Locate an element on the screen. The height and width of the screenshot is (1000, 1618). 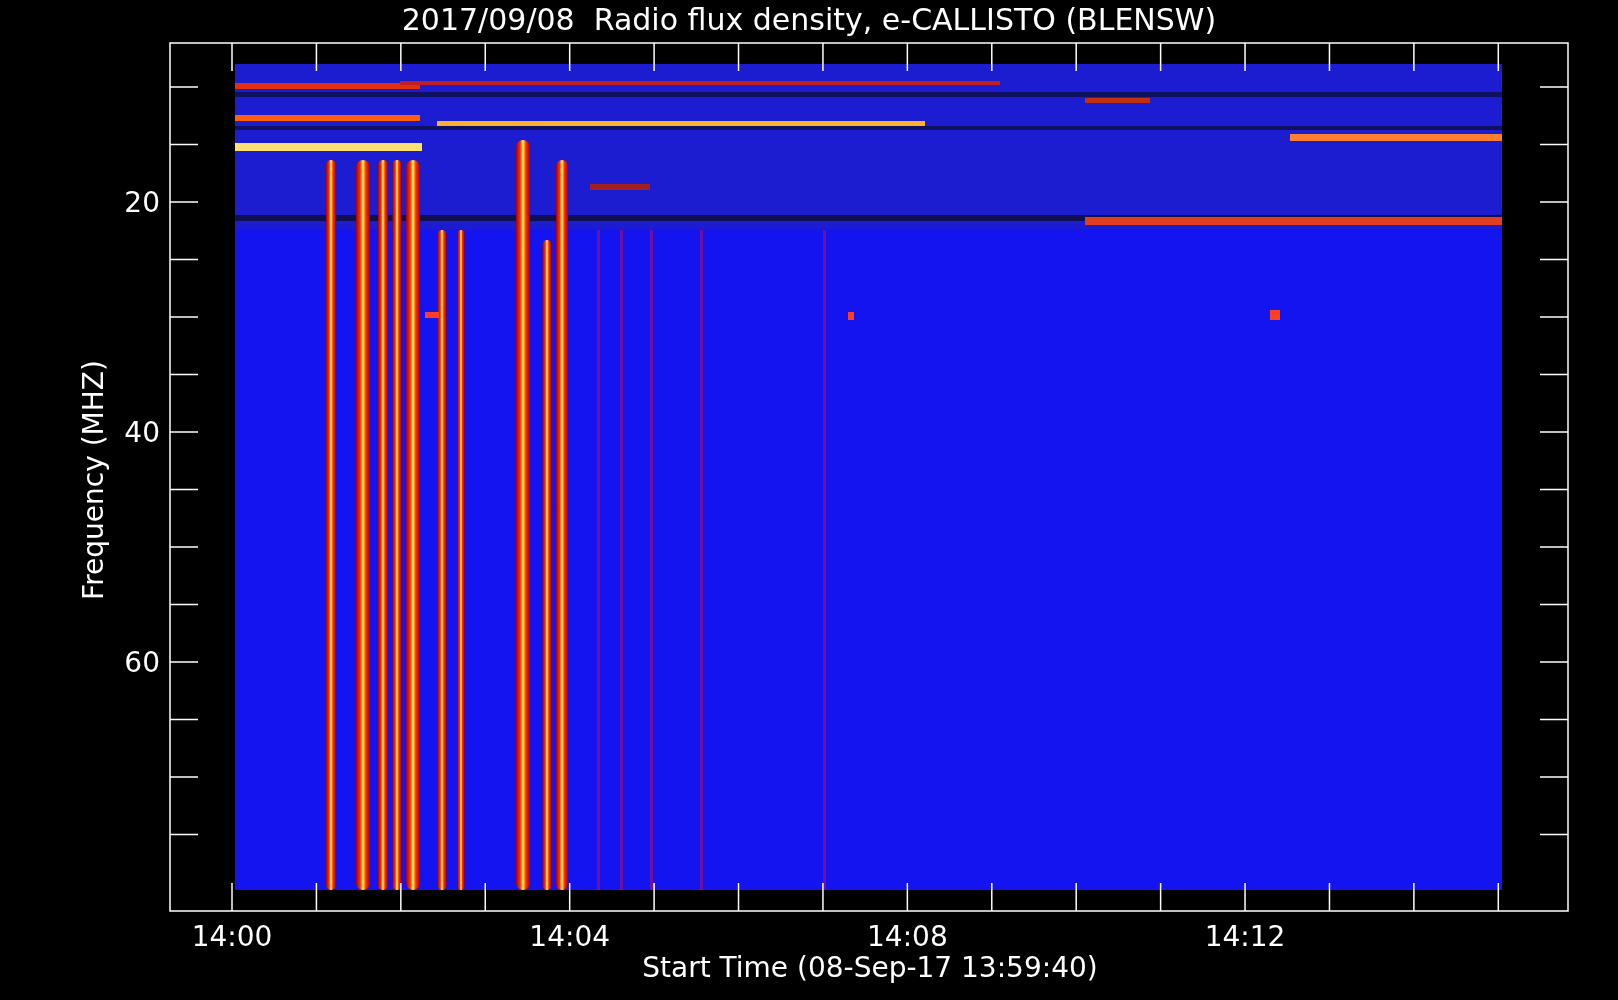
x-tick-label: 14:04 is located at coordinates (570, 936).